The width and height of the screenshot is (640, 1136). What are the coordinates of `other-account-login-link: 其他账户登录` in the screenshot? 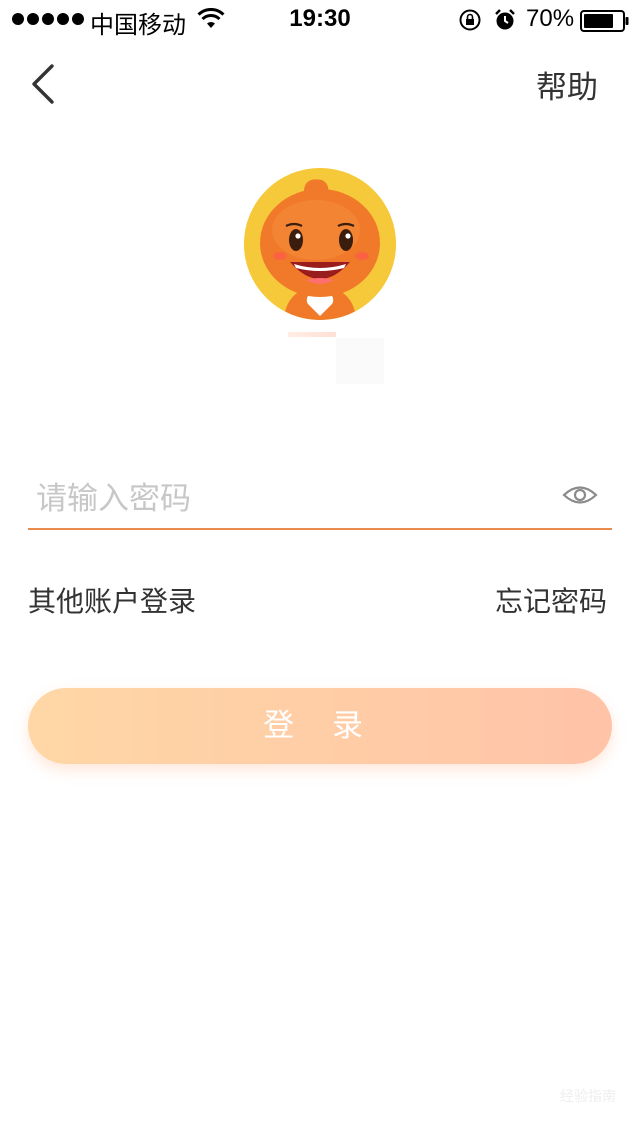 It's located at (112, 600).